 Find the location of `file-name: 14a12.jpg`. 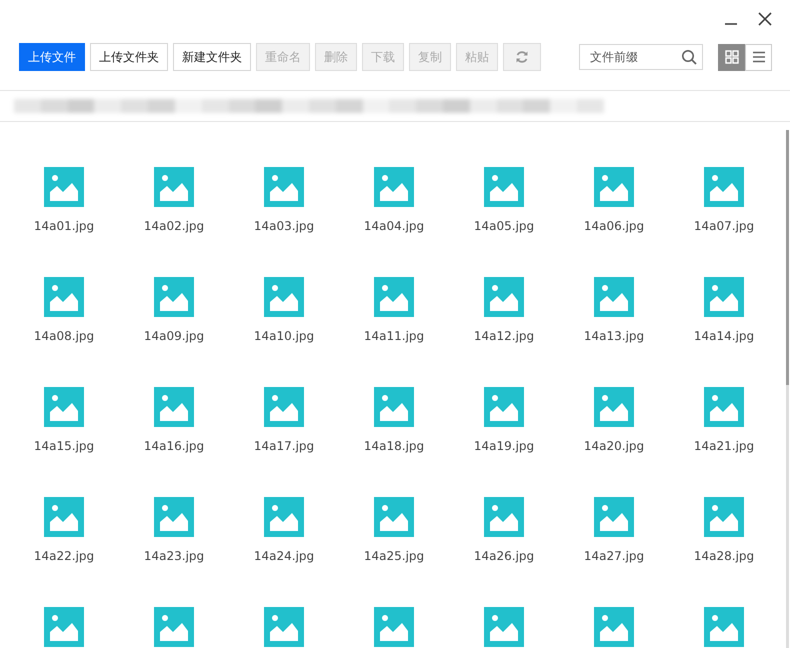

file-name: 14a12.jpg is located at coordinates (504, 336).